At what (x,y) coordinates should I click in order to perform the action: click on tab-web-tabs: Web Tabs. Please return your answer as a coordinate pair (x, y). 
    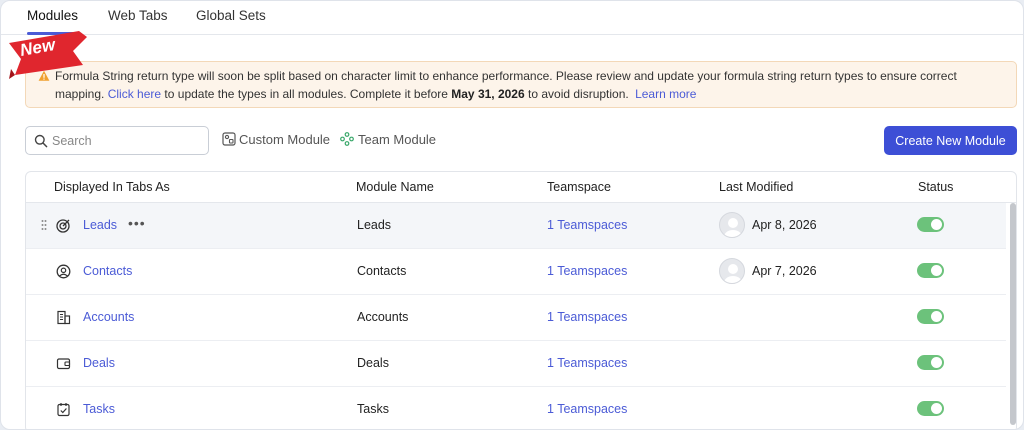
    Looking at the image, I should click on (138, 15).